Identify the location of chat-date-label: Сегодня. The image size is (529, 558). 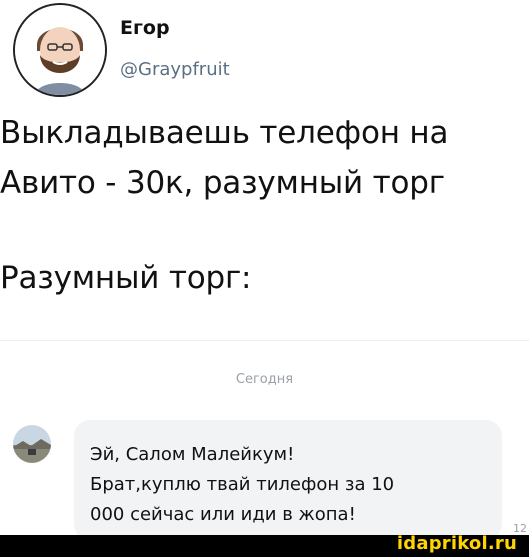
(264, 379).